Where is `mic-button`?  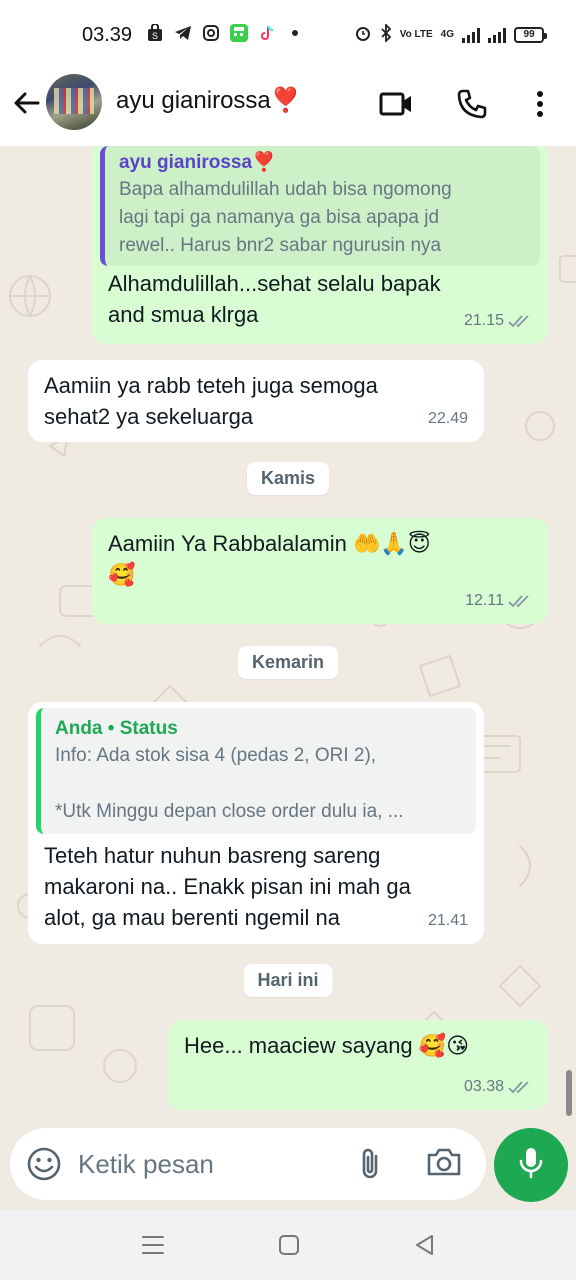 mic-button is located at coordinates (531, 1165).